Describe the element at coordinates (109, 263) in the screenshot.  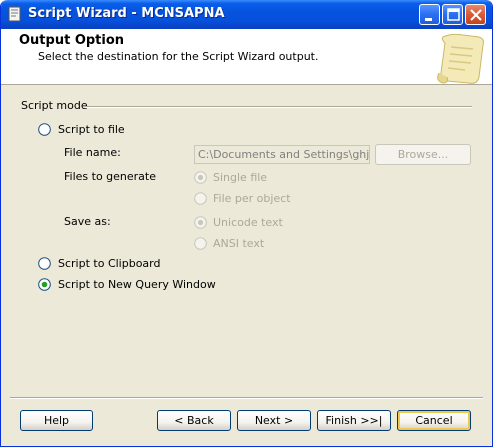
I see `script-to-clipboard-label: Script to Clipboard` at that location.